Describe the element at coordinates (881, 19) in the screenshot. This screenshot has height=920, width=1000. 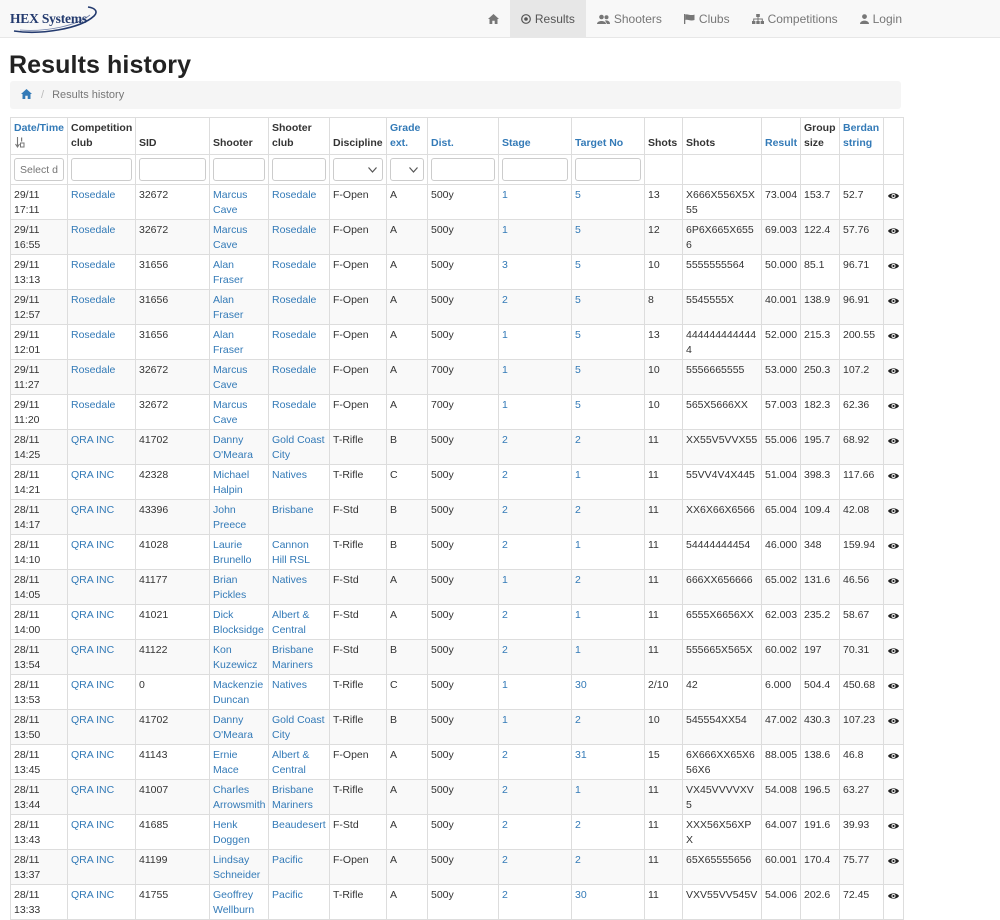
I see `nav-login: Login` at that location.